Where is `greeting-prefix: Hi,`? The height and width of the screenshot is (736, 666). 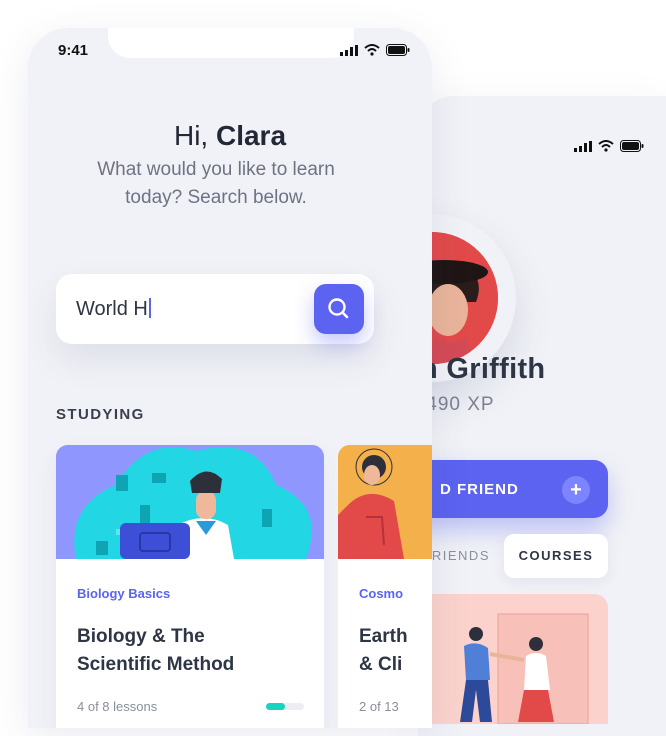
greeting-prefix: Hi, is located at coordinates (194, 135).